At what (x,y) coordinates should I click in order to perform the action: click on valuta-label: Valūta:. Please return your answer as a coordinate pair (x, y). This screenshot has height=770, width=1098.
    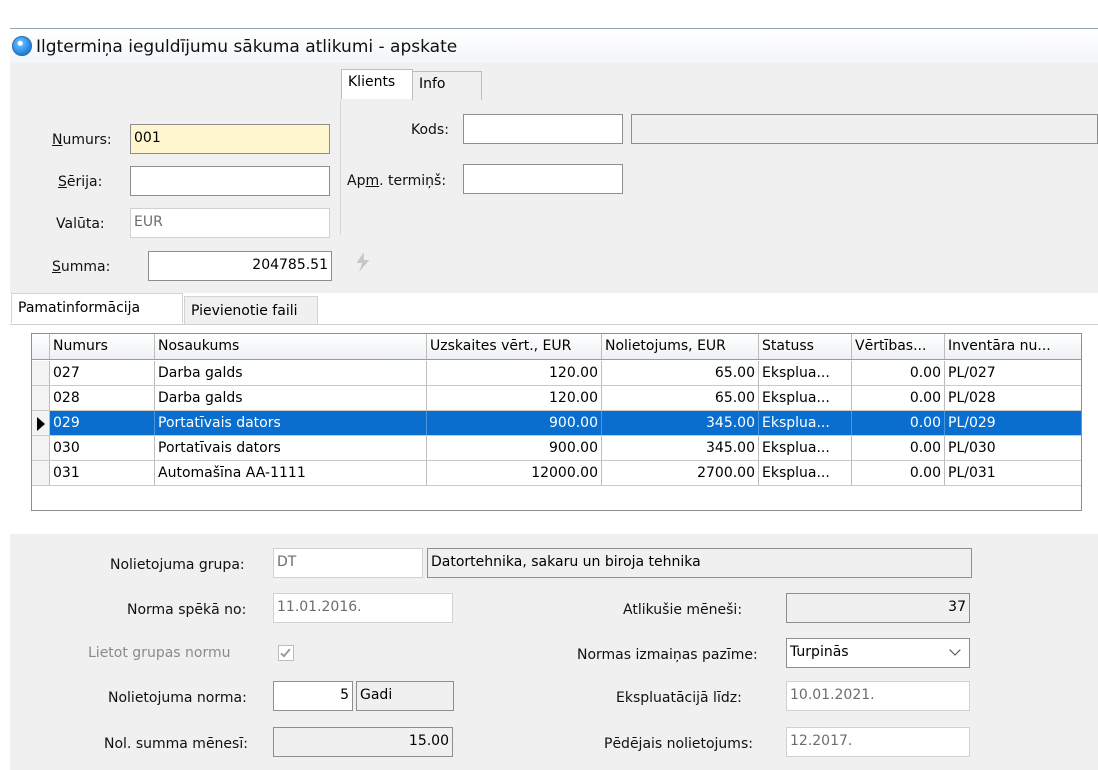
    Looking at the image, I should click on (80, 224).